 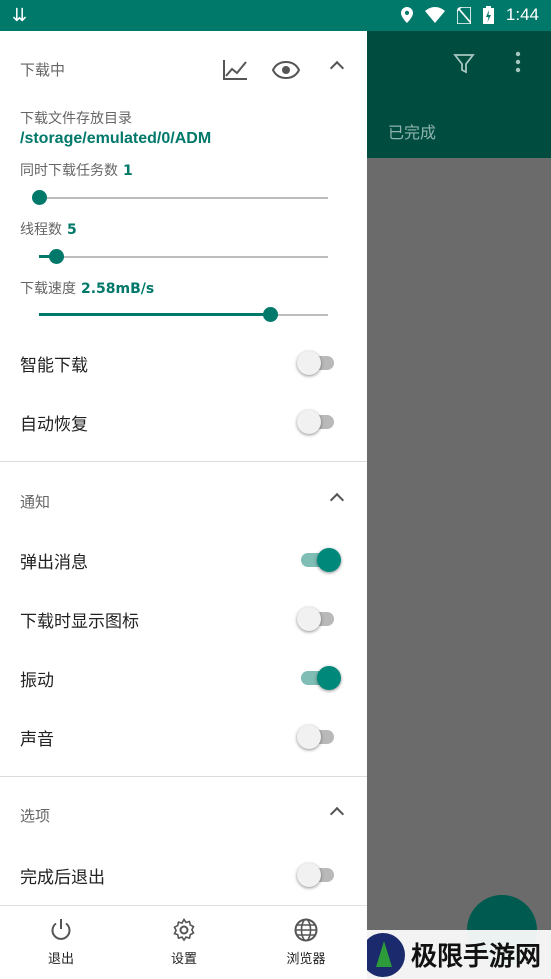 I want to click on auto-resume-label: 自动恢复, so click(x=54, y=425).